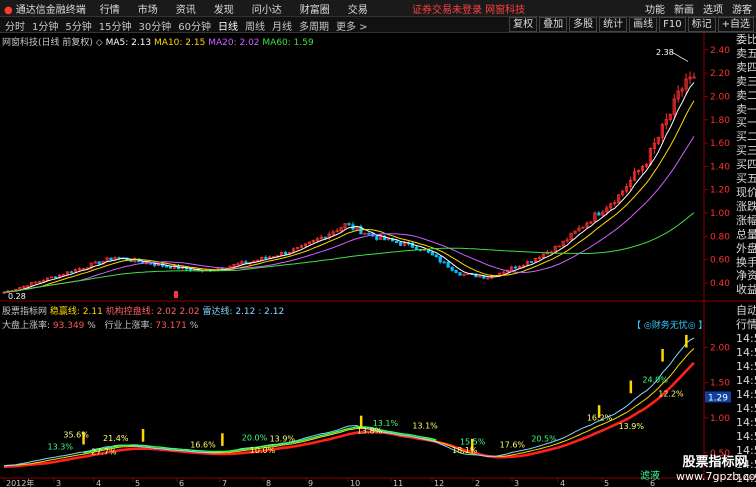 This screenshot has height=487, width=756. Describe the element at coordinates (282, 25) in the screenshot. I see `period-monthly: 月线` at that location.